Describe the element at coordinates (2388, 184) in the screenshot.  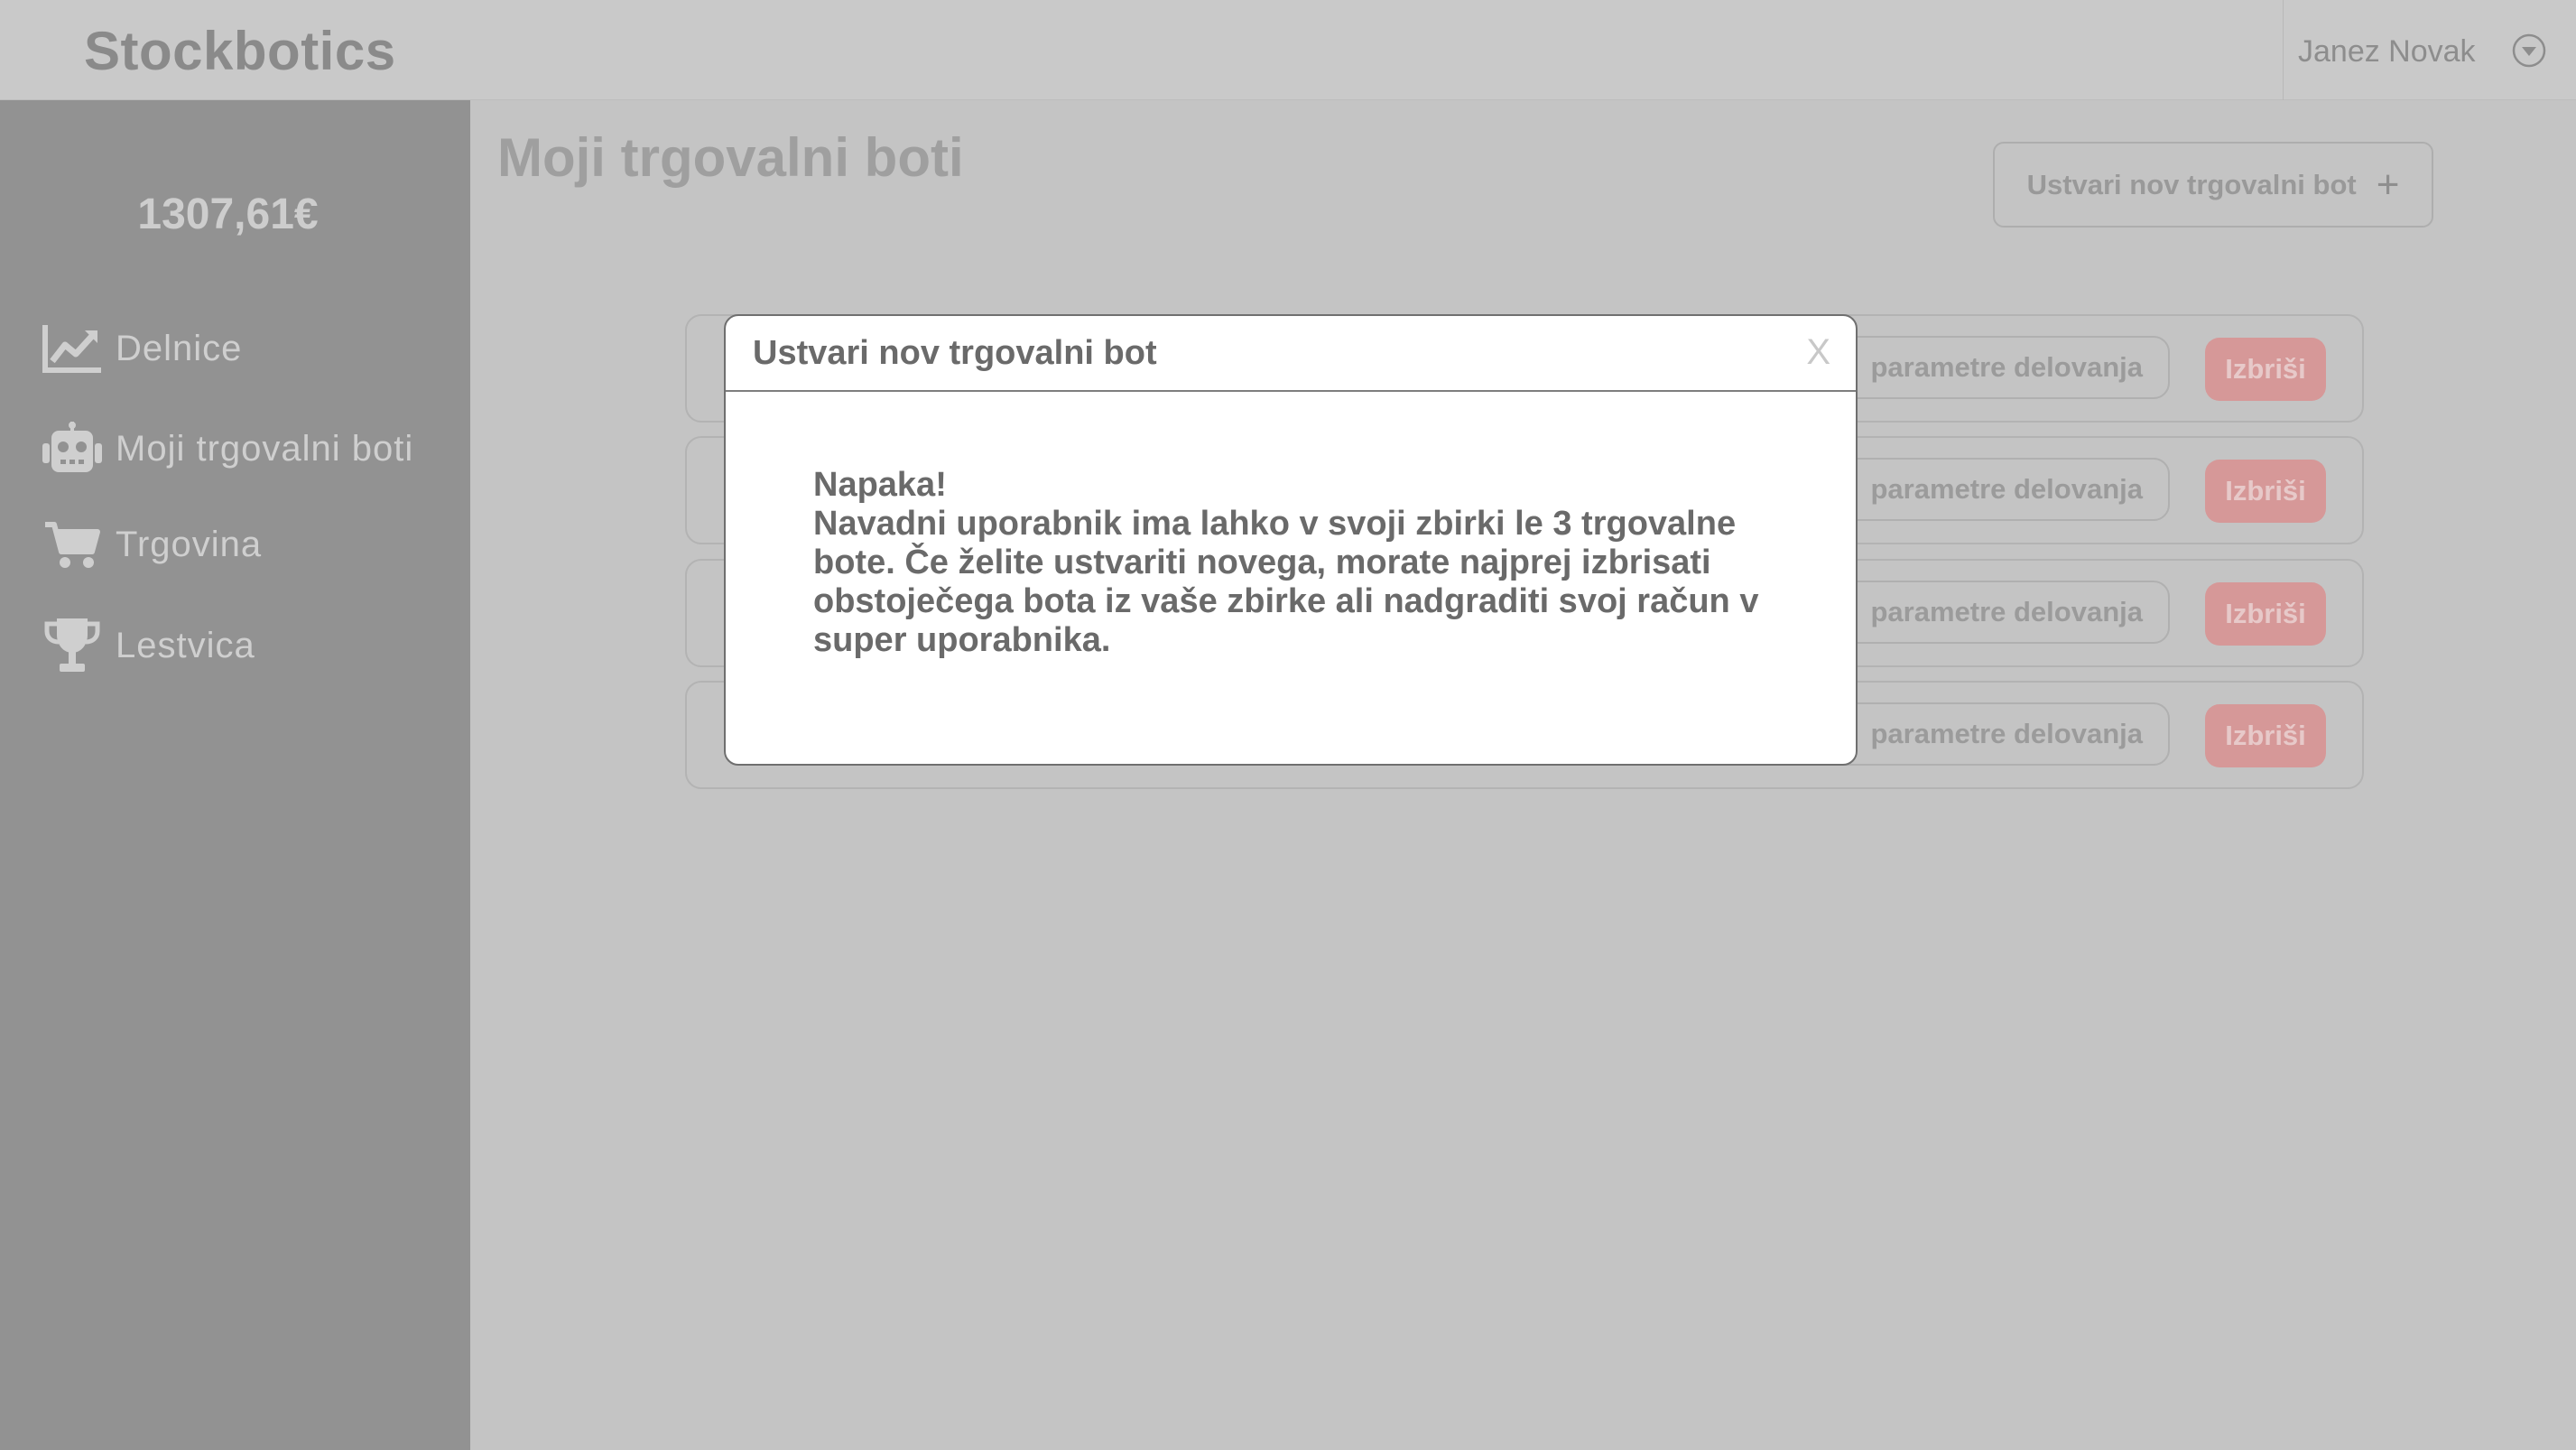
I see `plus-icon: +` at that location.